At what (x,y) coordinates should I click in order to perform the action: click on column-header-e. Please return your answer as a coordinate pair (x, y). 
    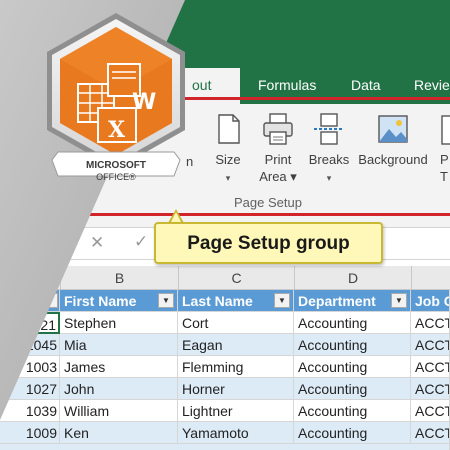
    Looking at the image, I should click on (430, 278).